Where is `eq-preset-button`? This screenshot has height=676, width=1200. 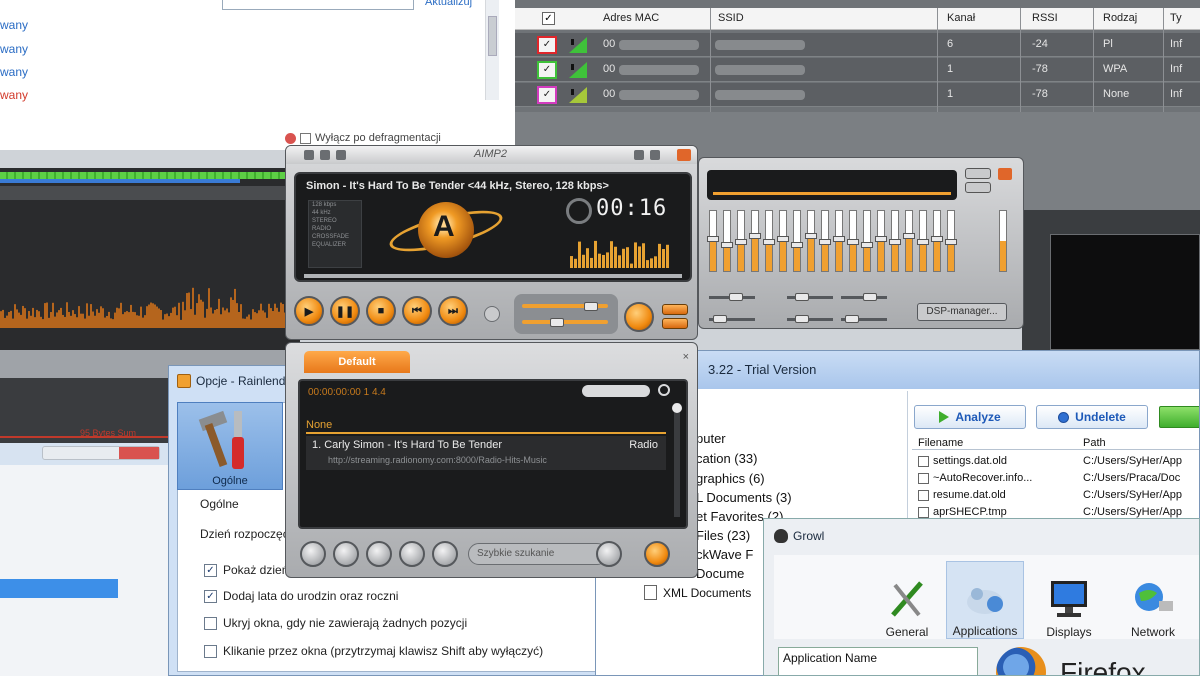
eq-preset-button is located at coordinates (978, 187).